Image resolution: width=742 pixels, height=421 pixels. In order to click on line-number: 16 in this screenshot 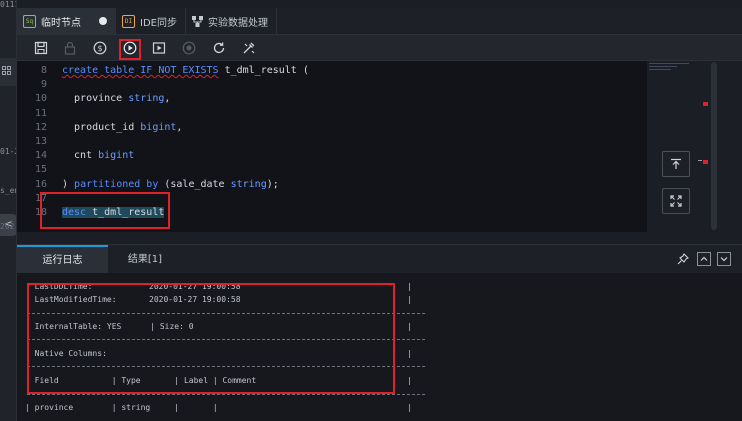, I will do `click(40, 184)`.